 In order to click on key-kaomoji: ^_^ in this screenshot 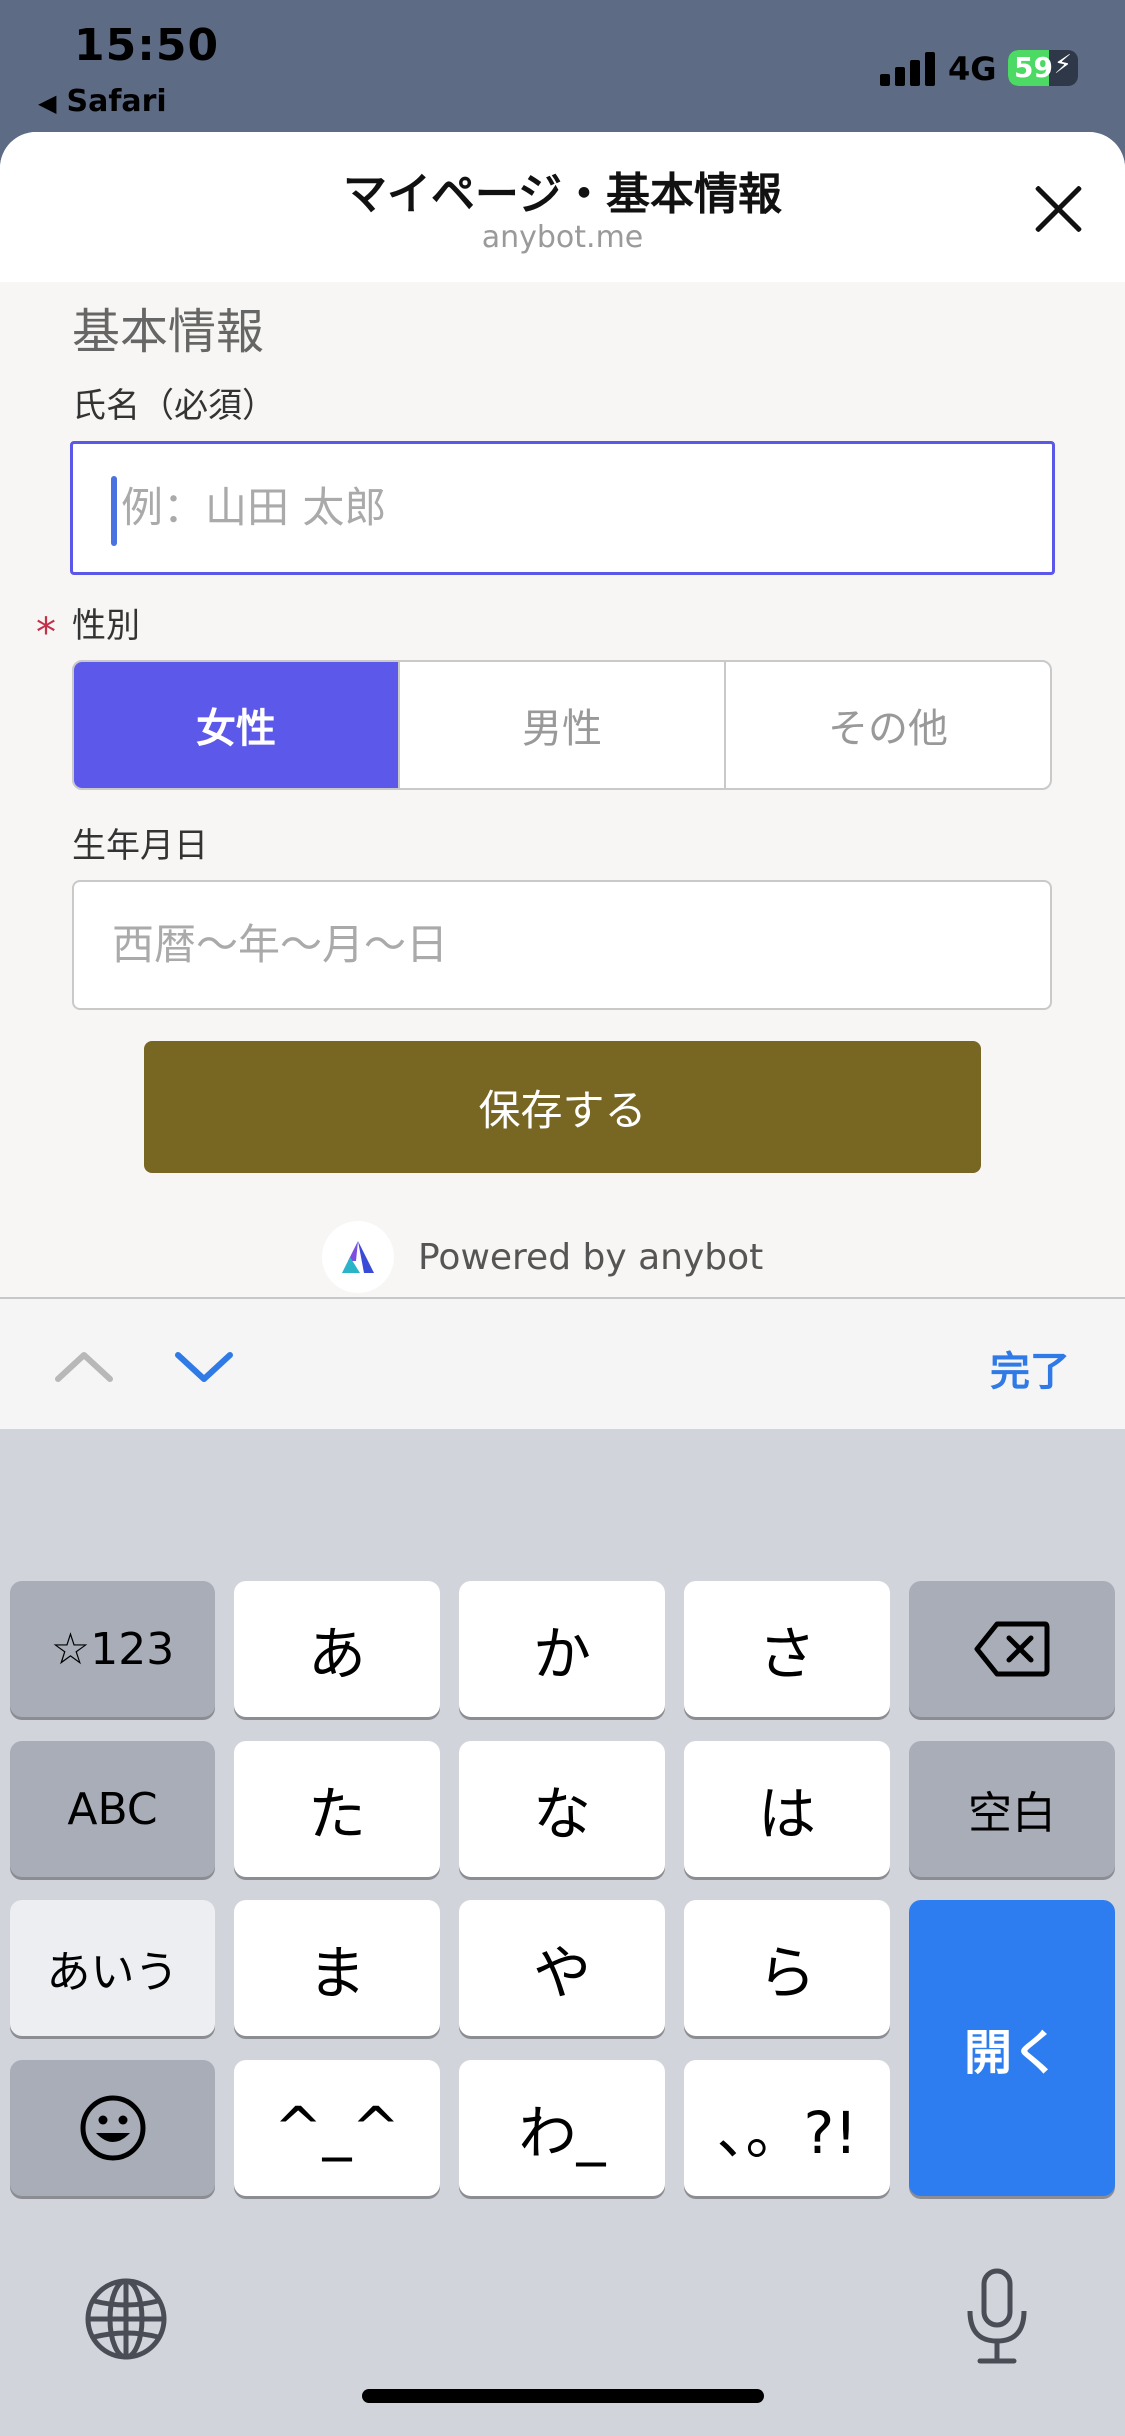, I will do `click(337, 2128)`.